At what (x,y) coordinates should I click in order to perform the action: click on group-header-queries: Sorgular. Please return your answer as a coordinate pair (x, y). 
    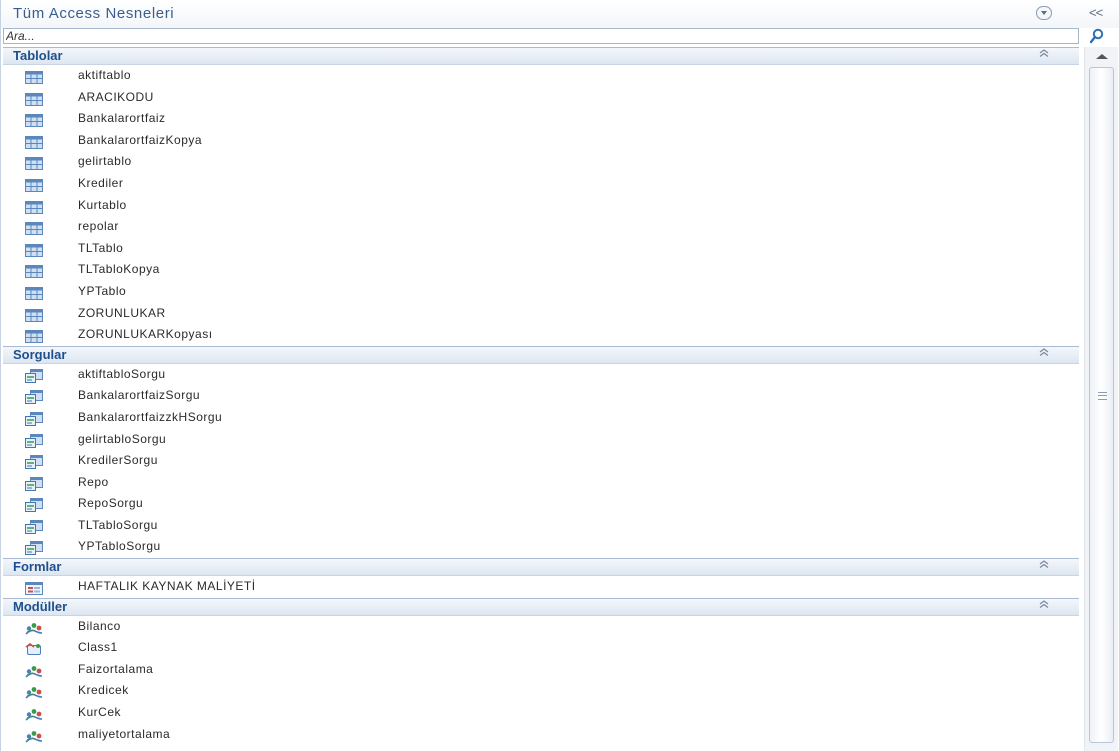
    Looking at the image, I should click on (541, 354).